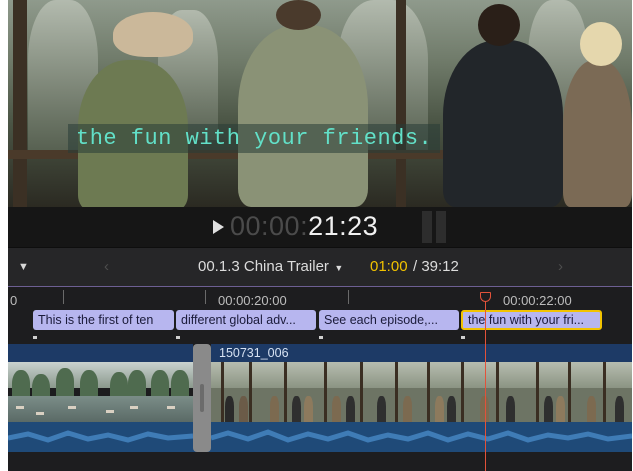 Image resolution: width=633 pixels, height=471 pixels. What do you see at coordinates (485, 382) in the screenshot?
I see `playhead-line` at bounding box center [485, 382].